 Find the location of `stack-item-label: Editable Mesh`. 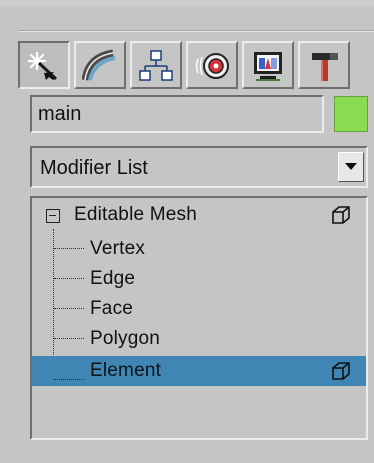

stack-item-label: Editable Mesh is located at coordinates (136, 214).